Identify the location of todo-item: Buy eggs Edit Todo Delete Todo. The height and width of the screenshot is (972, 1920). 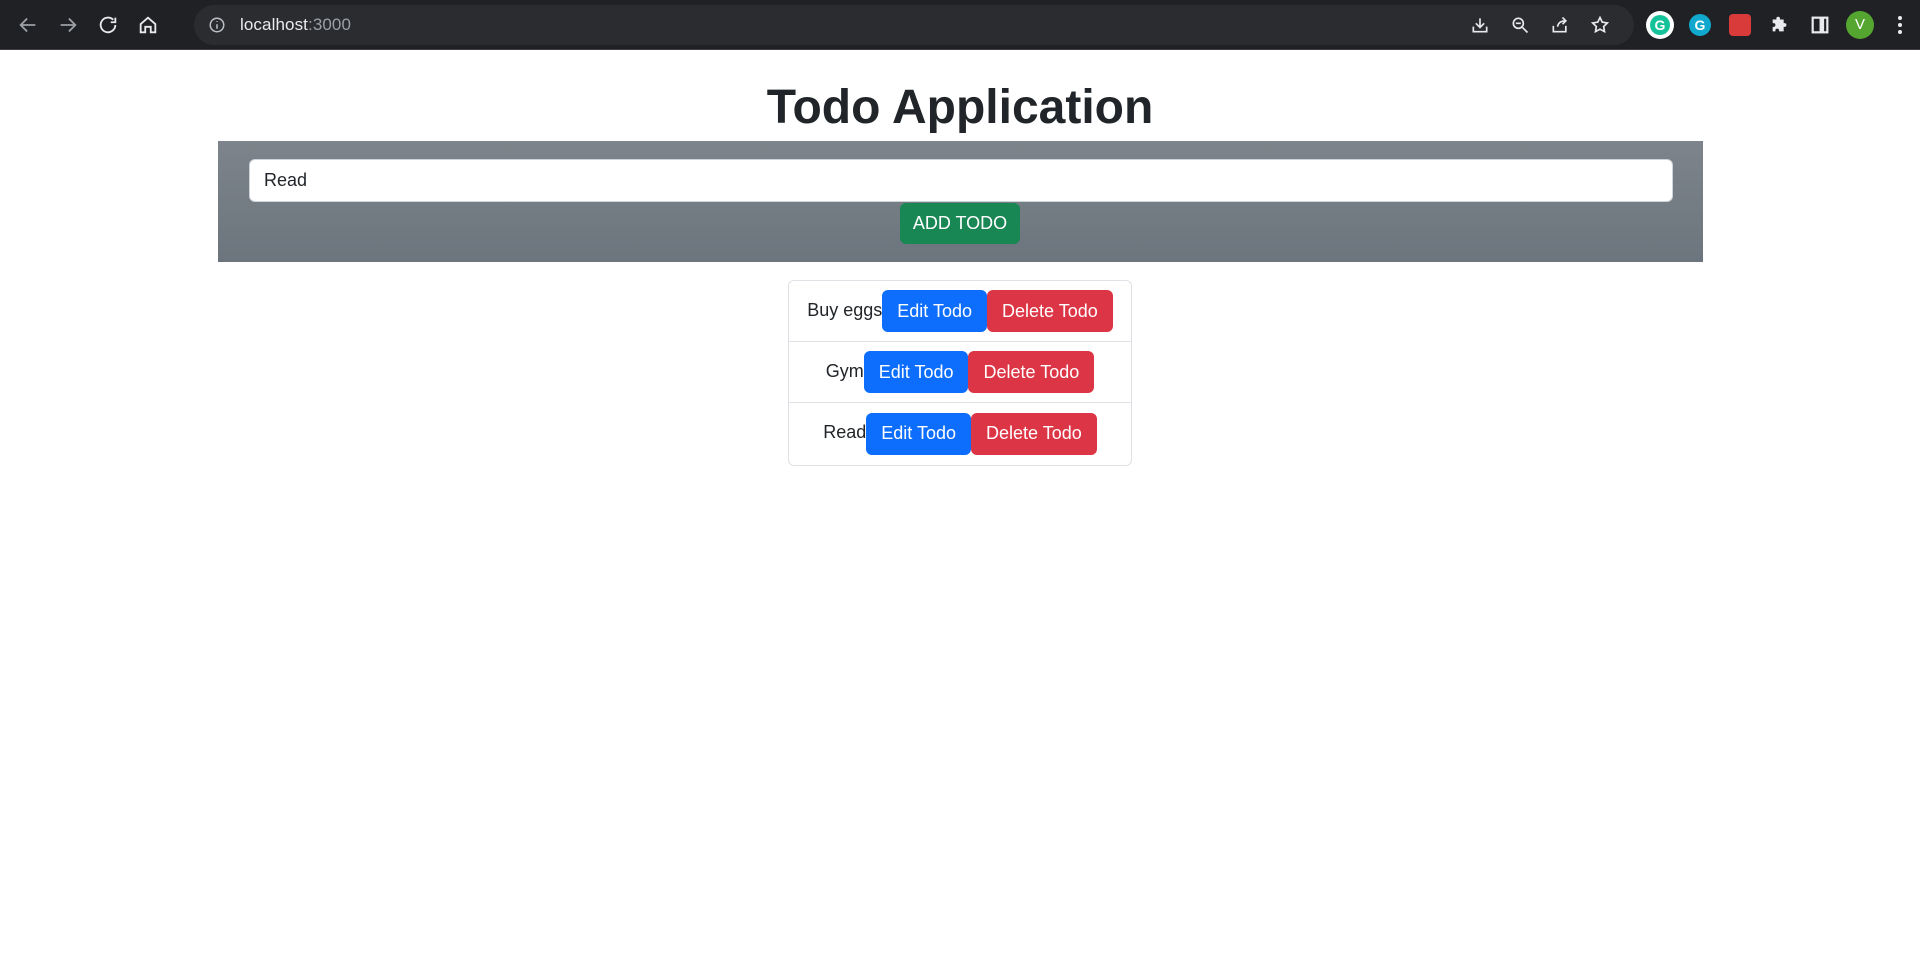
(960, 311).